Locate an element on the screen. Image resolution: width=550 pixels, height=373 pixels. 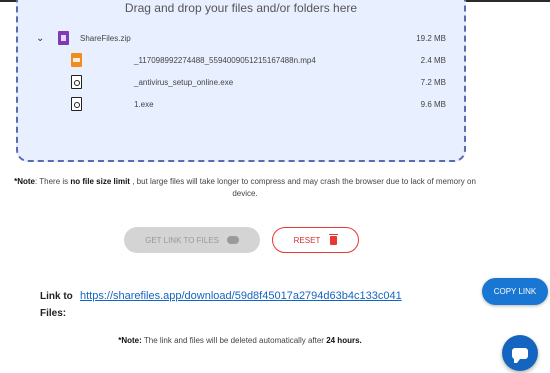
note2-prefix: *Note: is located at coordinates (130, 340).